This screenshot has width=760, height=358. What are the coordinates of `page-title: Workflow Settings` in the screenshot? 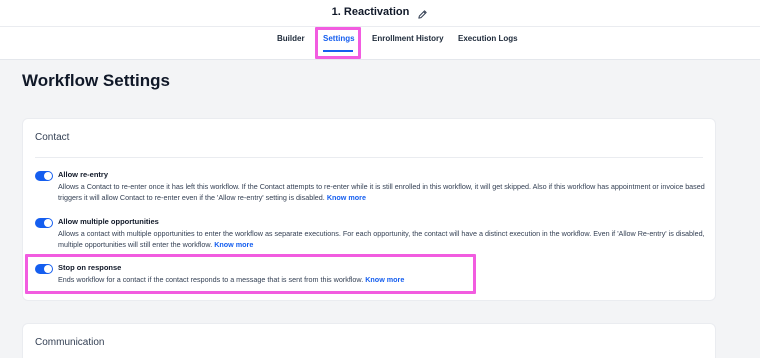 It's located at (96, 80).